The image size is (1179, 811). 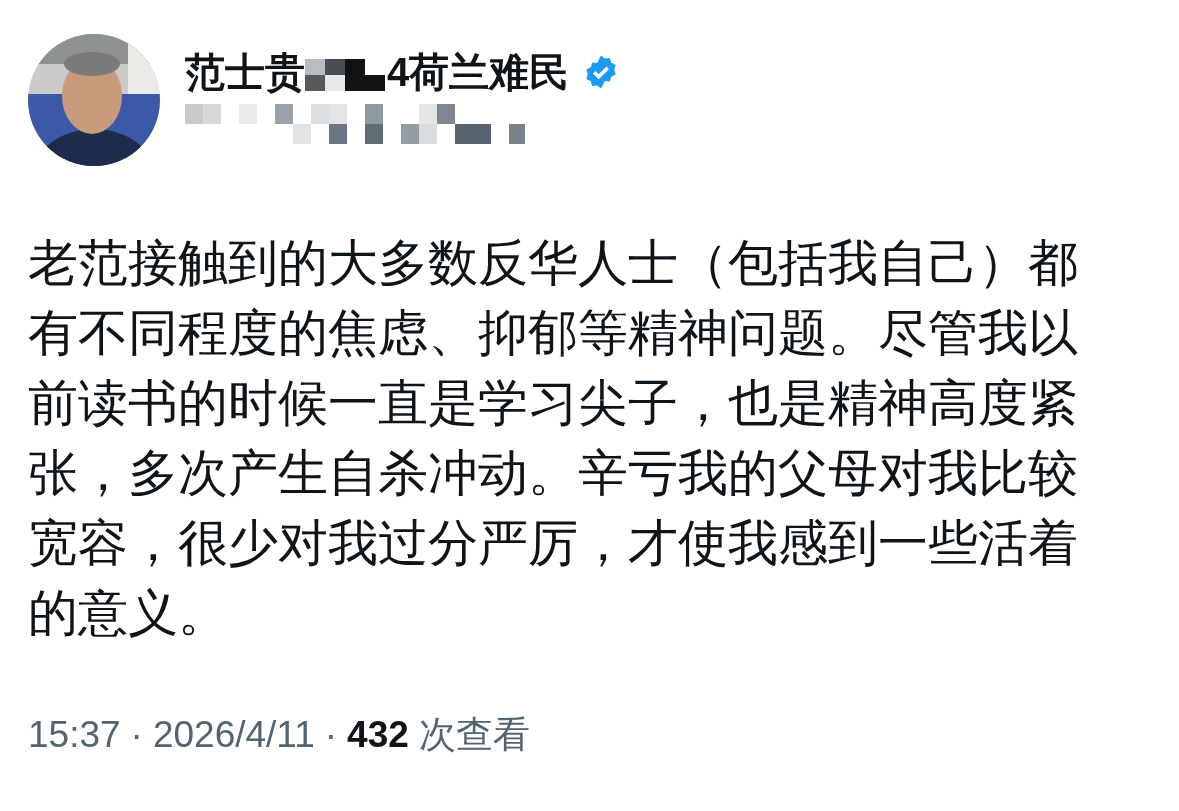 What do you see at coordinates (478, 72) in the screenshot?
I see `author-name: 4荷兰难民` at bounding box center [478, 72].